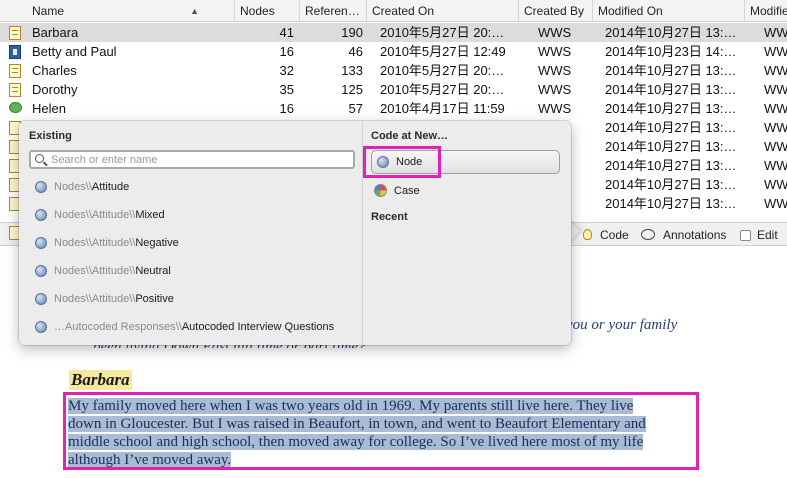 This screenshot has height=478, width=787. What do you see at coordinates (614, 235) in the screenshot?
I see `code-label: Code` at bounding box center [614, 235].